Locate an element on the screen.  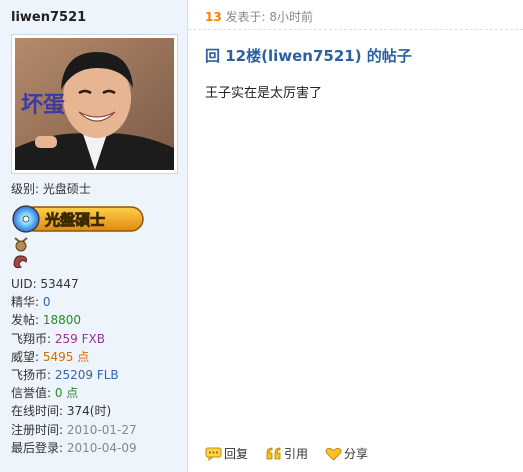
reply-button: 回复 is located at coordinates (226, 453).